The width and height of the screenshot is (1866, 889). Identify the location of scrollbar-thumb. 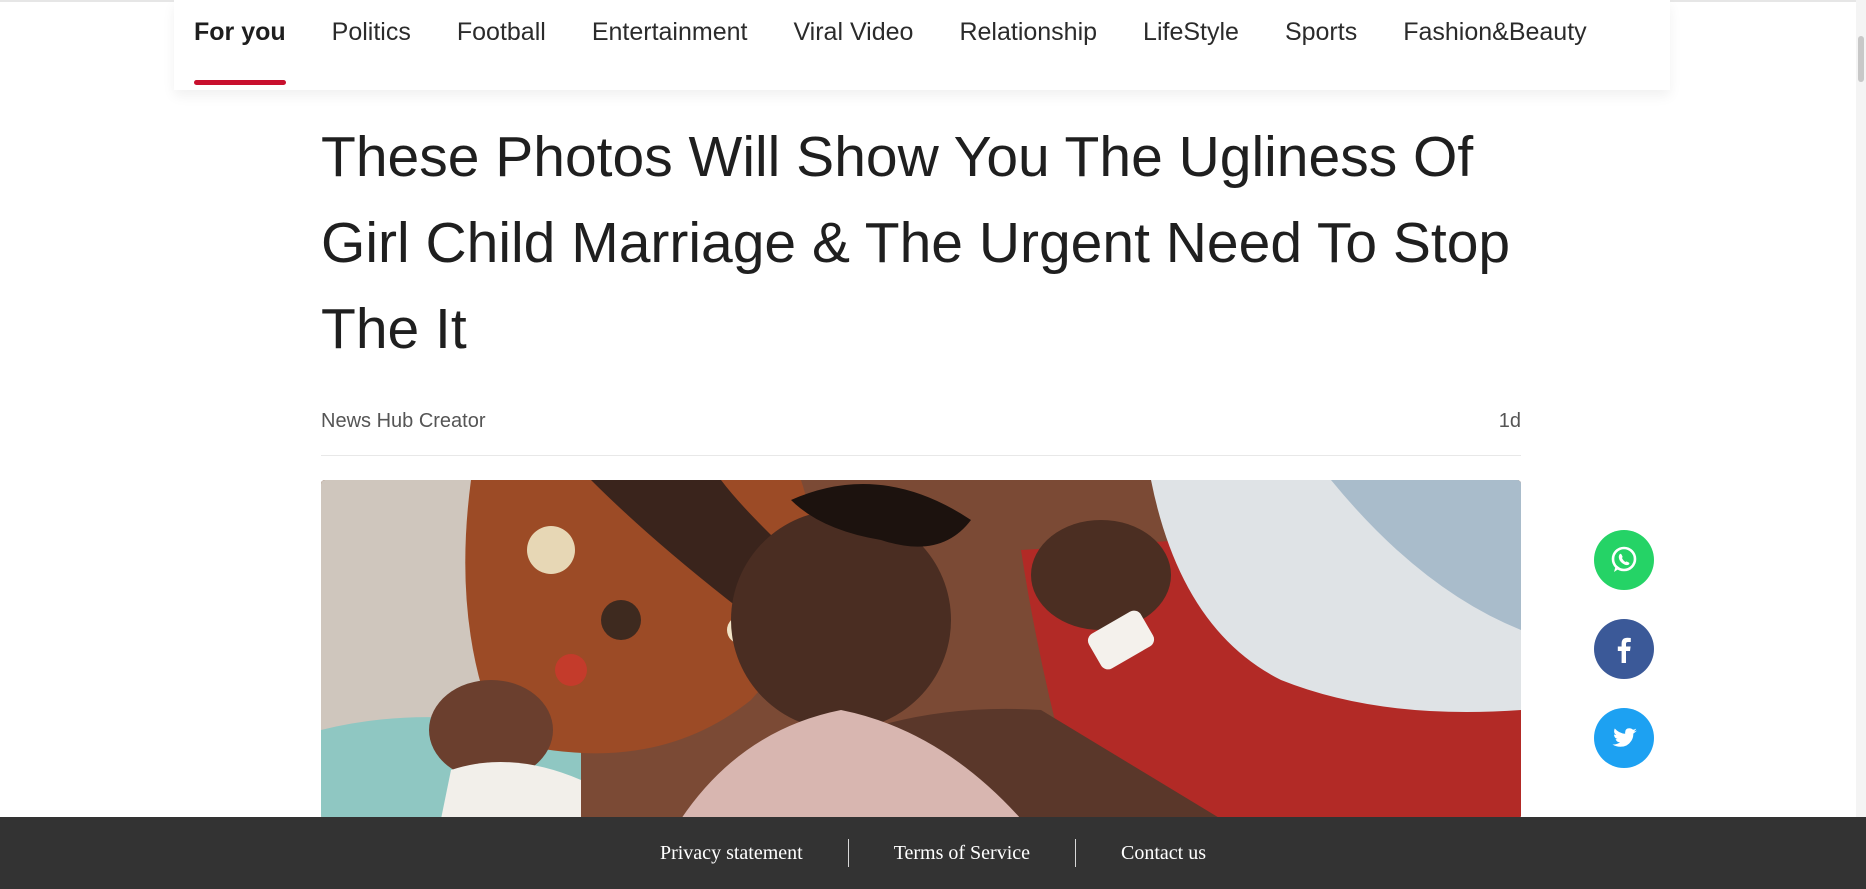
(1861, 59).